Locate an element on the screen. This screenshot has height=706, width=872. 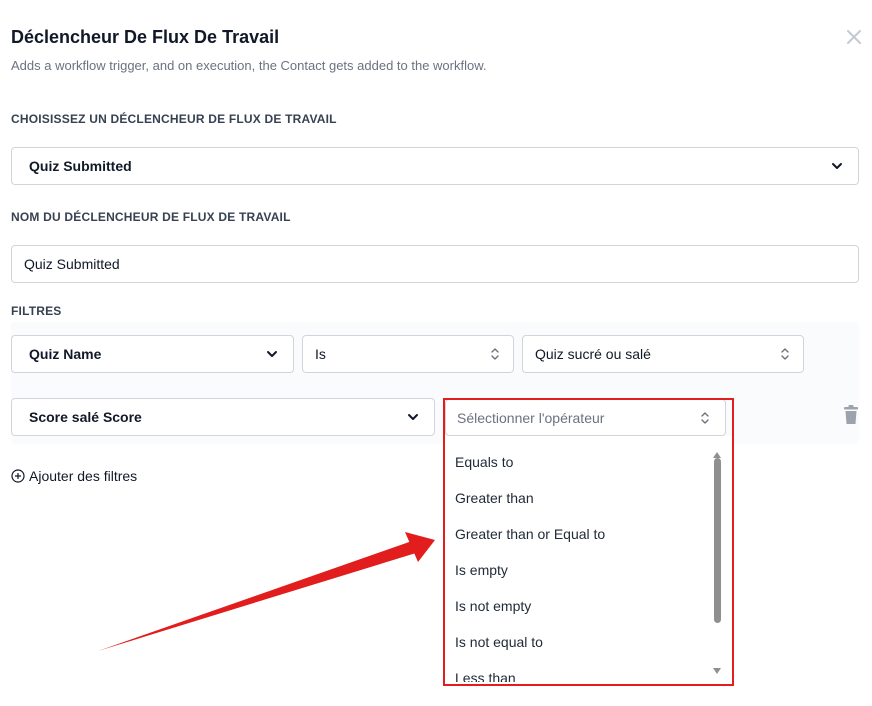
close-button is located at coordinates (854, 37).